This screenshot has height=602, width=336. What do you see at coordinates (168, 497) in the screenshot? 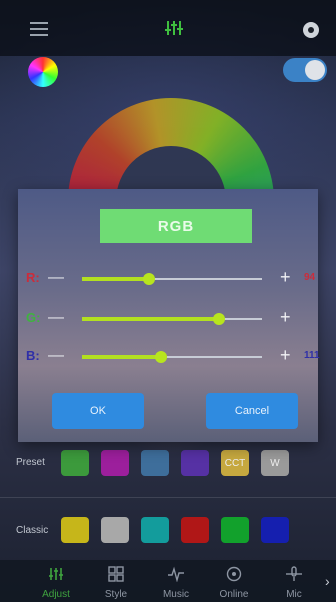
I see `divider` at bounding box center [168, 497].